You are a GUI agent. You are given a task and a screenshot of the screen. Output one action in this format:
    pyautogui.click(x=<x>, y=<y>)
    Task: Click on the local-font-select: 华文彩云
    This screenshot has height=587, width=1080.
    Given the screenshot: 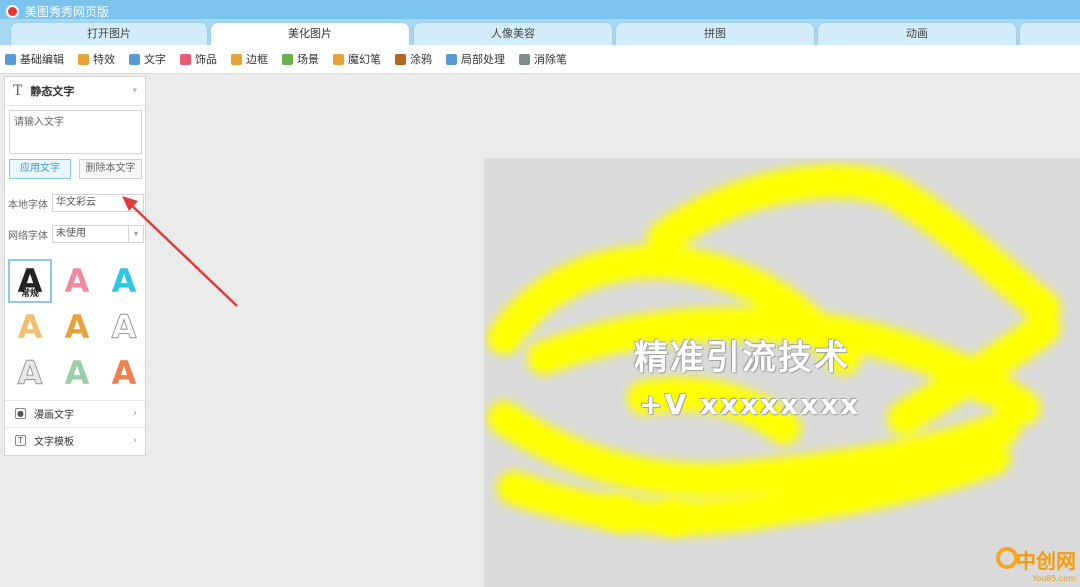 What is the action you would take?
    pyautogui.click(x=98, y=203)
    